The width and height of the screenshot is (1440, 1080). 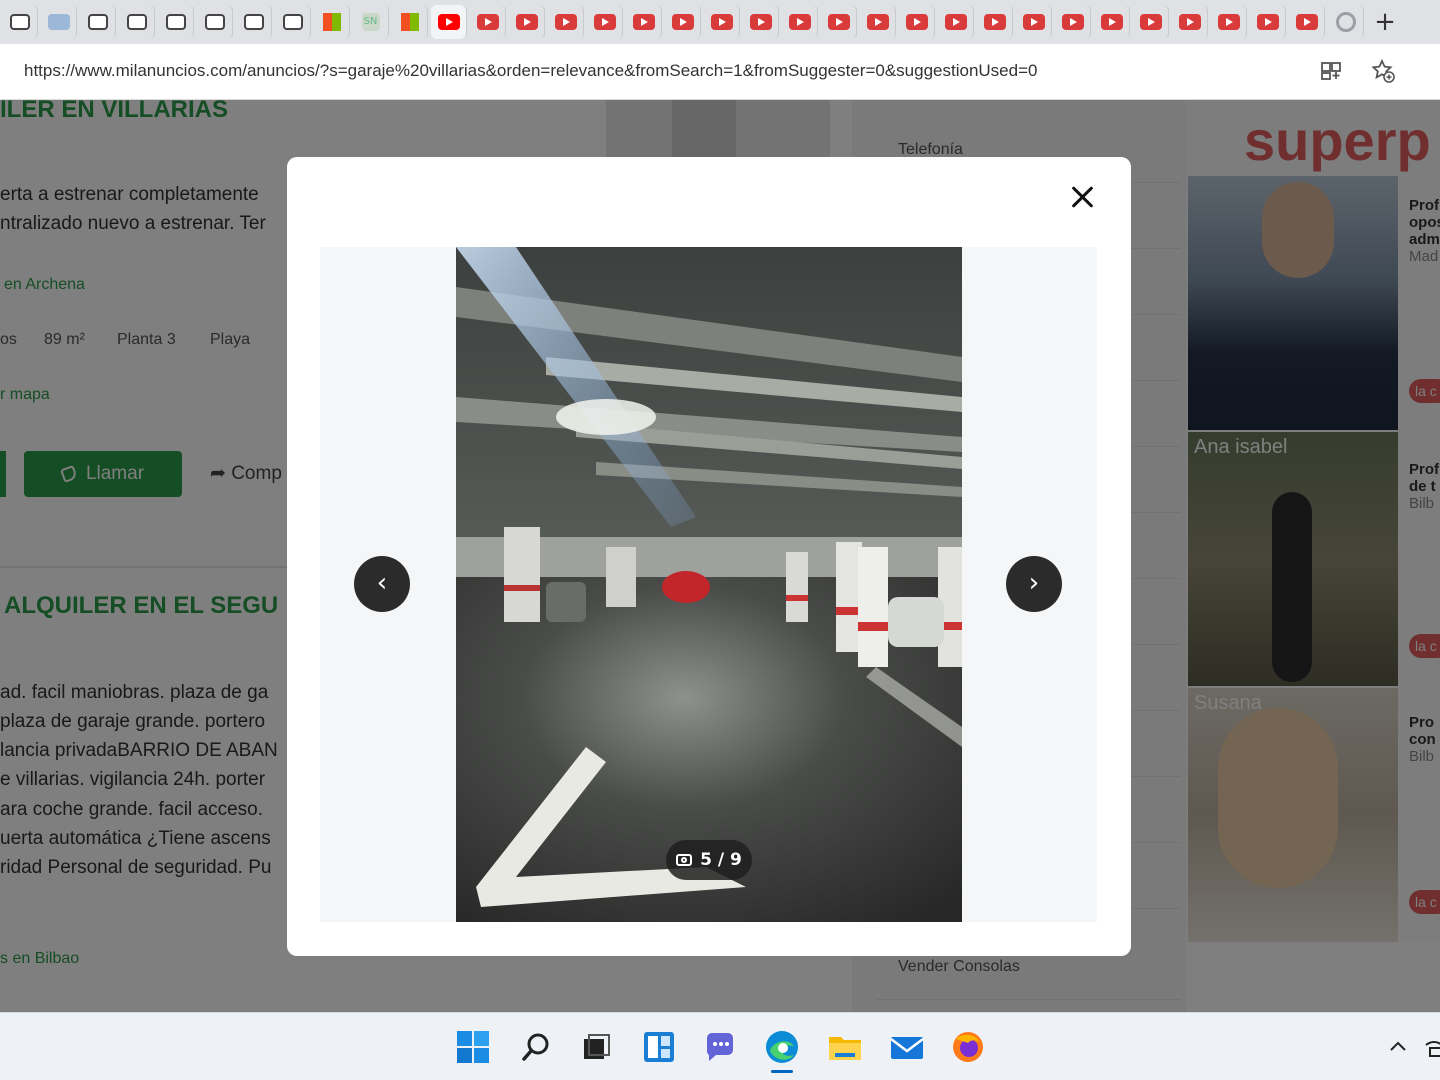 What do you see at coordinates (473, 1047) in the screenshot?
I see `windows-start-icon` at bounding box center [473, 1047].